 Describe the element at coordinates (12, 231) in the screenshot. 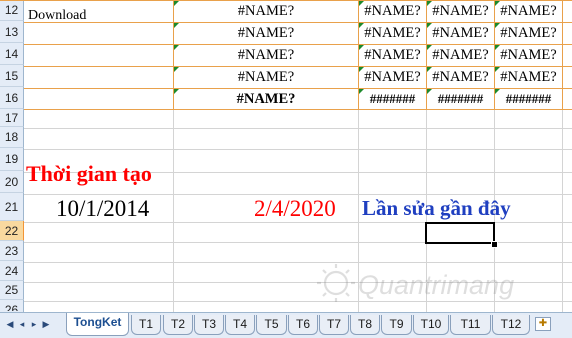

I see `row-header-22: 22` at that location.